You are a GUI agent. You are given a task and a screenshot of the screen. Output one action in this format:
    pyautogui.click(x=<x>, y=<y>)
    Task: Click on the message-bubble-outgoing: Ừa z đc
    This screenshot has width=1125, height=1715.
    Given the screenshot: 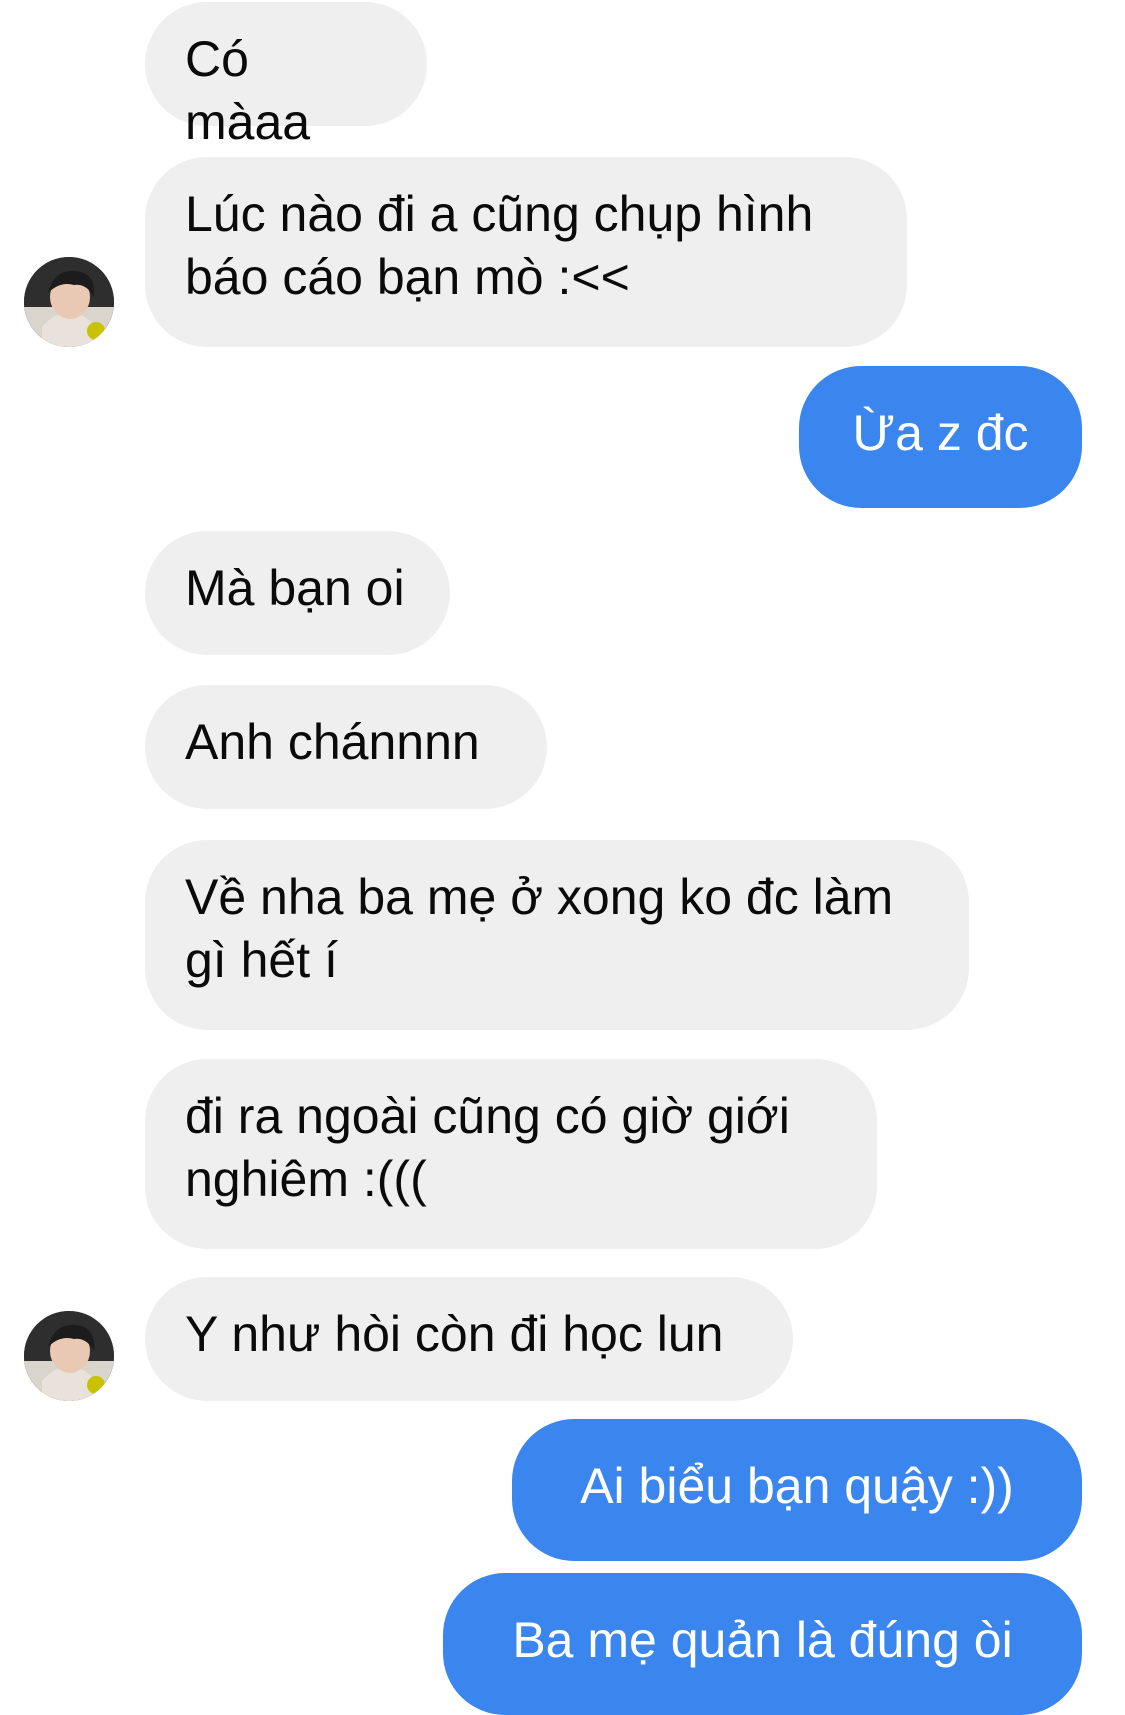 What is the action you would take?
    pyautogui.click(x=940, y=437)
    